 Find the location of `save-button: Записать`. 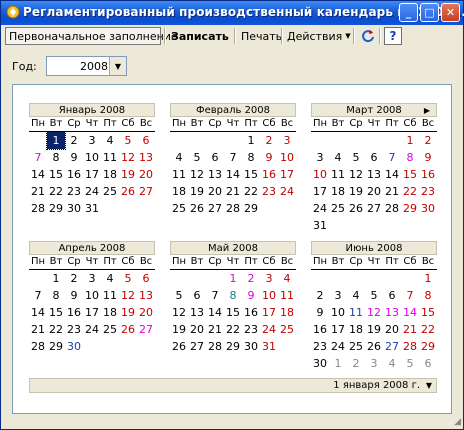

save-button: Записать is located at coordinates (200, 36).